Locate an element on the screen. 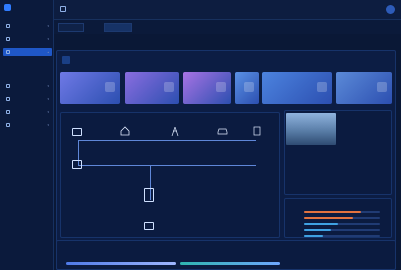  storage-unit-icon is located at coordinates (149, 226).